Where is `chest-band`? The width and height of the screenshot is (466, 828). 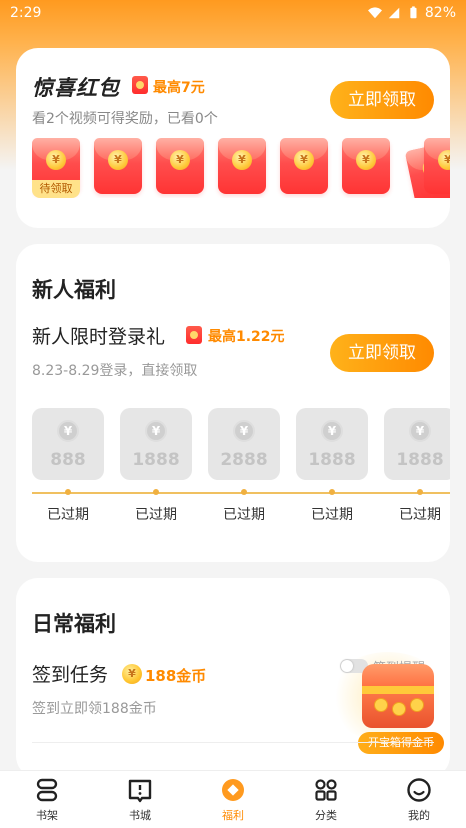
chest-band is located at coordinates (398, 690).